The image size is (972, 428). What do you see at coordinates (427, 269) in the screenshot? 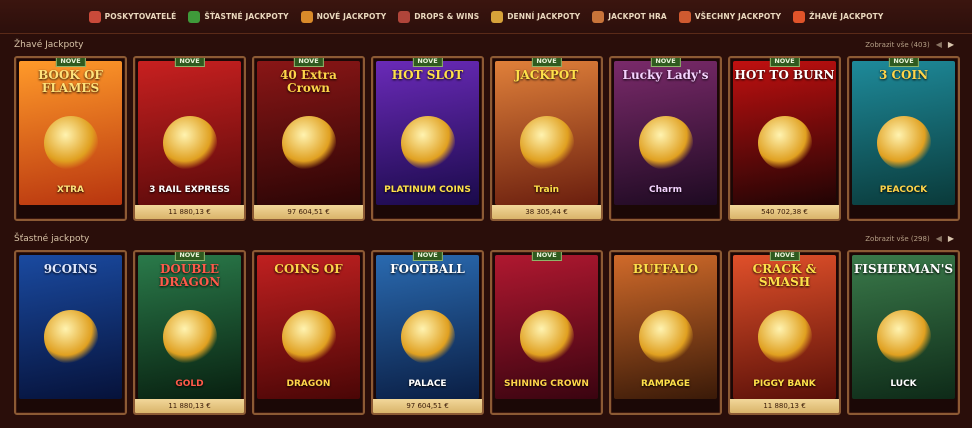
I see `game-title: FOOTBALL` at bounding box center [427, 269].